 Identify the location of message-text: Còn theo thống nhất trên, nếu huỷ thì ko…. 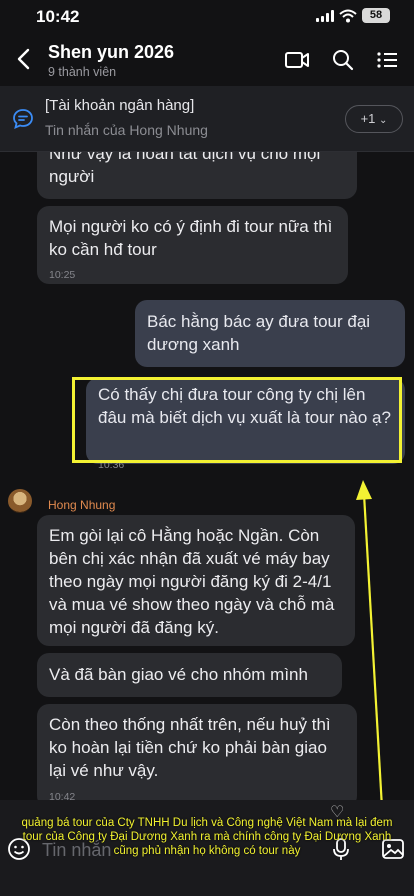
(190, 747).